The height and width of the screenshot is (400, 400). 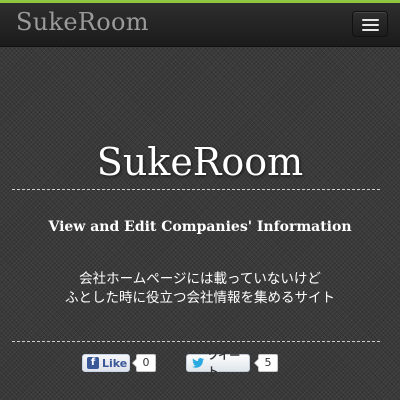 What do you see at coordinates (200, 298) in the screenshot?
I see `description-line: ふとした時に役立つ会社情報を集めるサイト` at bounding box center [200, 298].